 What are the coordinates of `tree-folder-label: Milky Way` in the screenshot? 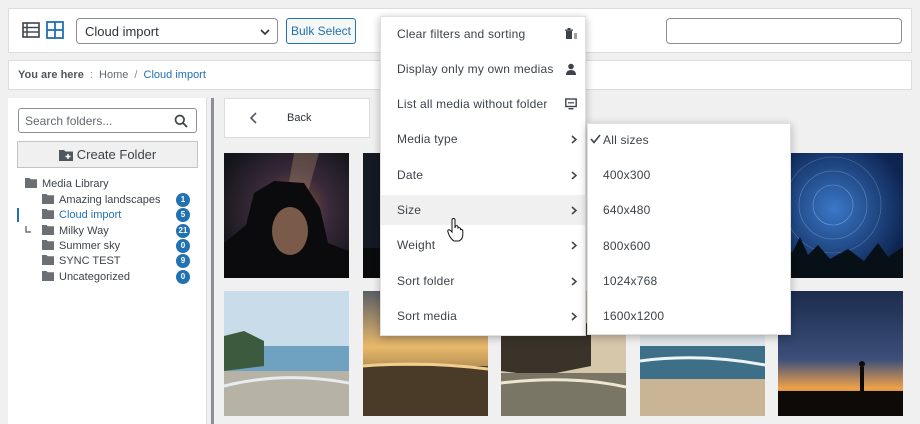 It's located at (84, 231).